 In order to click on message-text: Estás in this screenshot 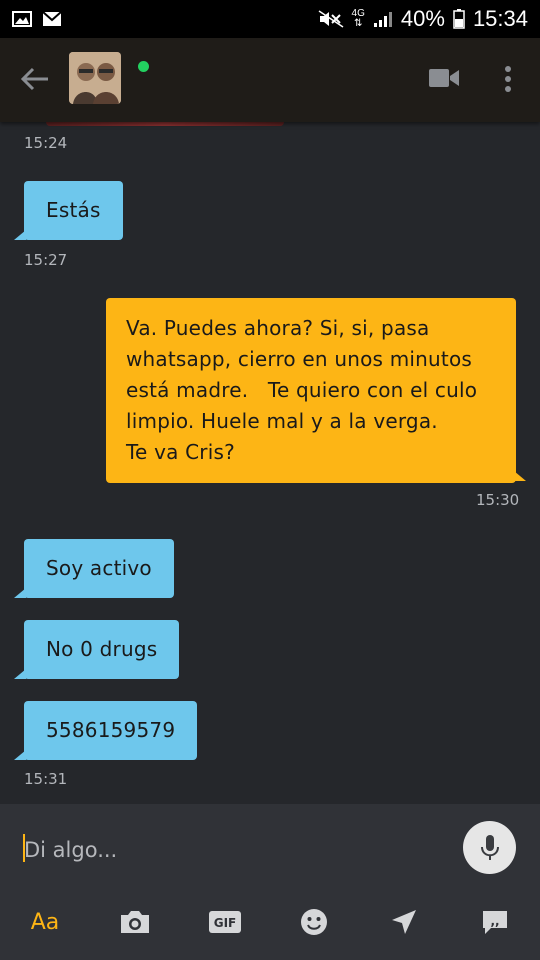, I will do `click(73, 210)`.